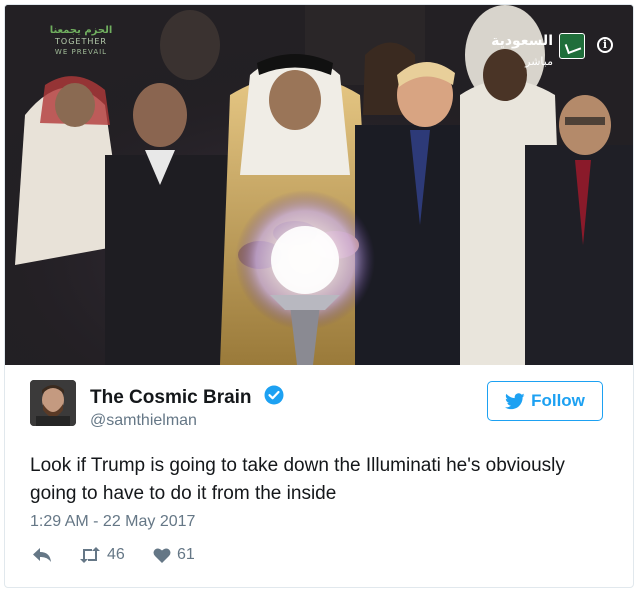 The image size is (639, 594). What do you see at coordinates (90, 555) in the screenshot?
I see `retweet-icon` at bounding box center [90, 555].